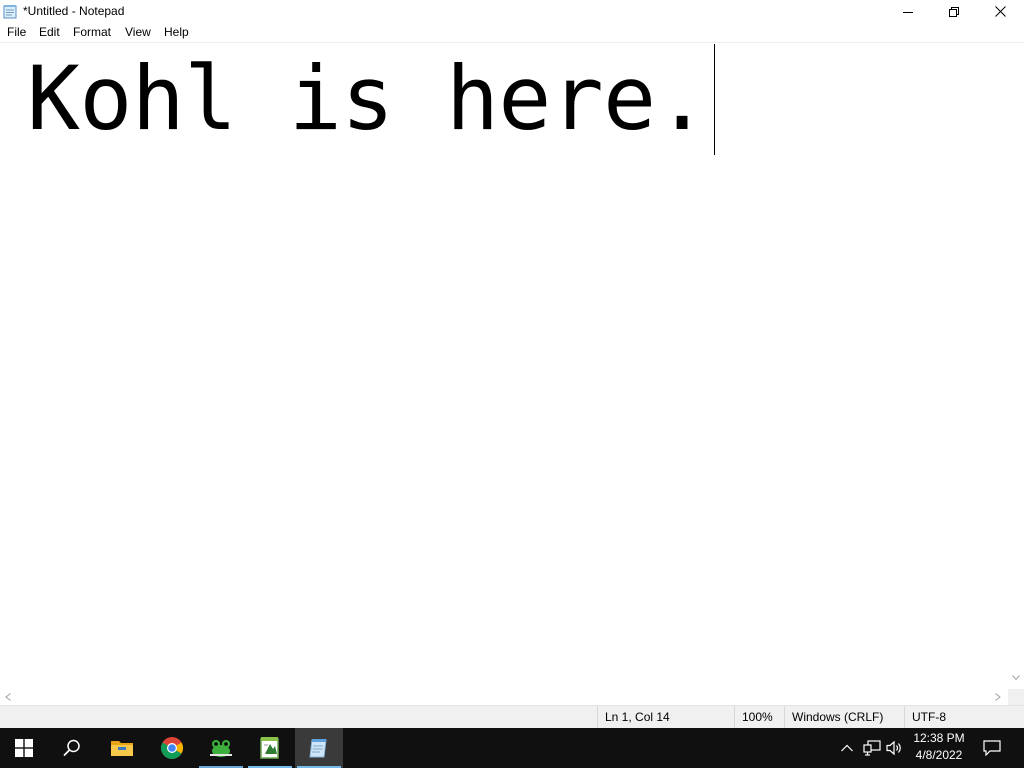 The width and height of the screenshot is (1024, 768). I want to click on status-bar: Ln 1, Col 14 100% Windows (CRLF) UTF-8, so click(512, 716).